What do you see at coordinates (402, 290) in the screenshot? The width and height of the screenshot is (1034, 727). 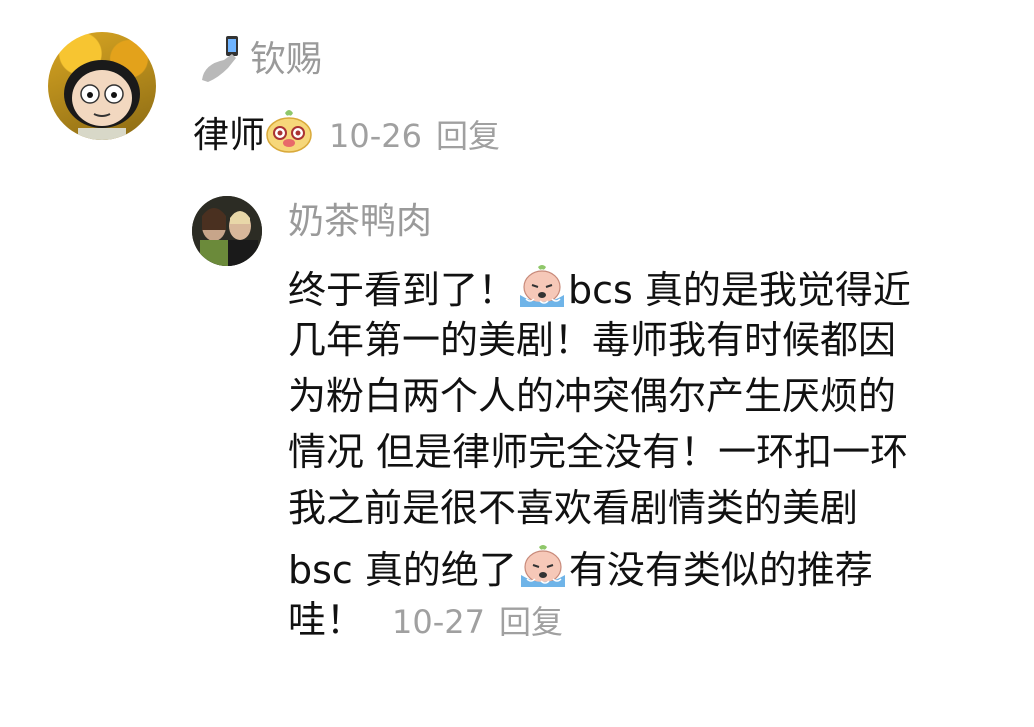 I see `reply-line-text: 终于看到了！` at bounding box center [402, 290].